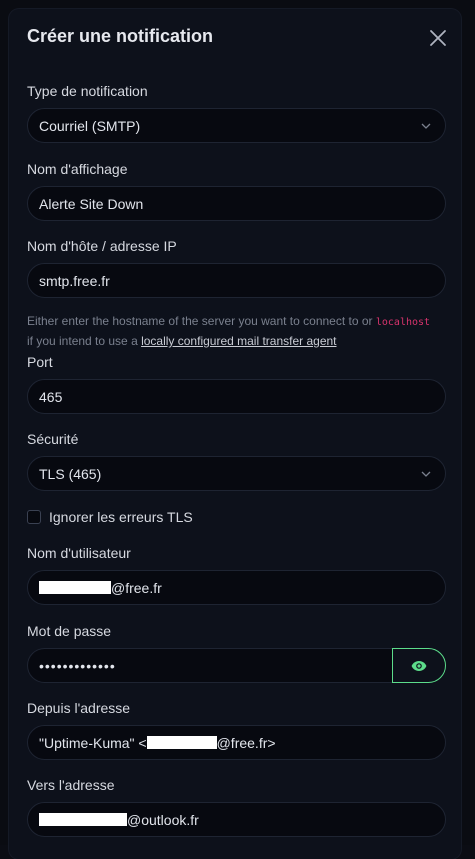 Image resolution: width=475 pixels, height=859 pixels. I want to click on hostname-value: smtp.free.fr, so click(74, 281).